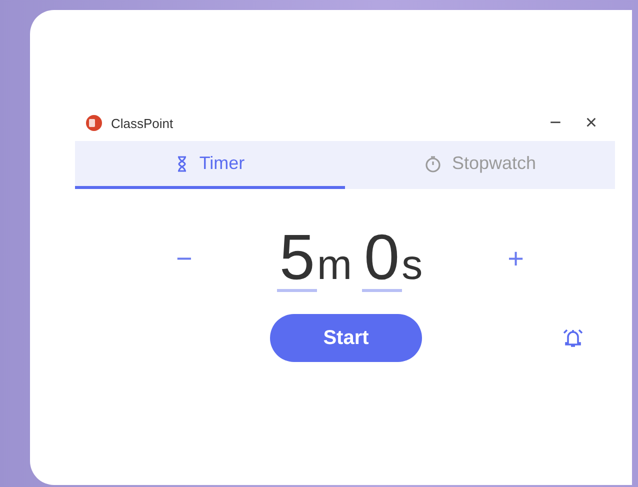 This screenshot has height=487, width=638. I want to click on stopwatch-icon, so click(433, 163).